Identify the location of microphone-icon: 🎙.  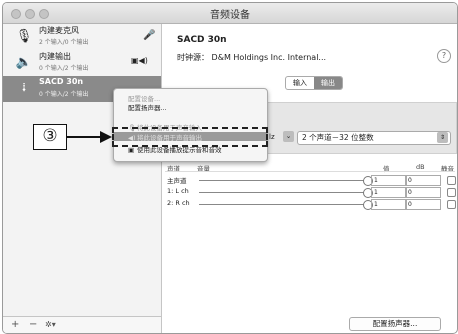
(24, 36).